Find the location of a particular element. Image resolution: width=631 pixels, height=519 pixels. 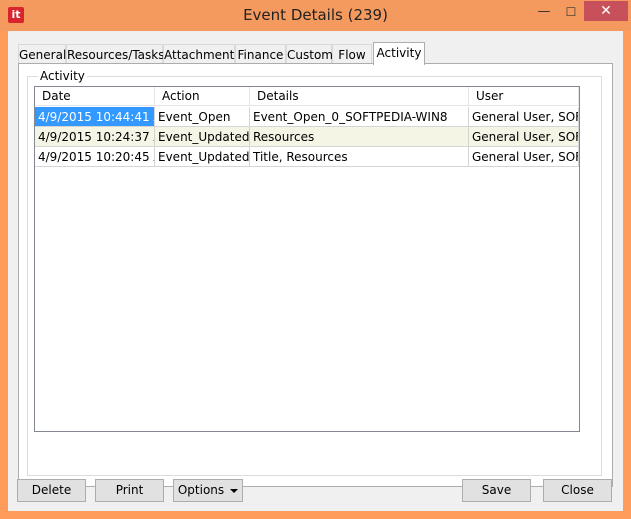

column-header-date: Date is located at coordinates (95, 96).